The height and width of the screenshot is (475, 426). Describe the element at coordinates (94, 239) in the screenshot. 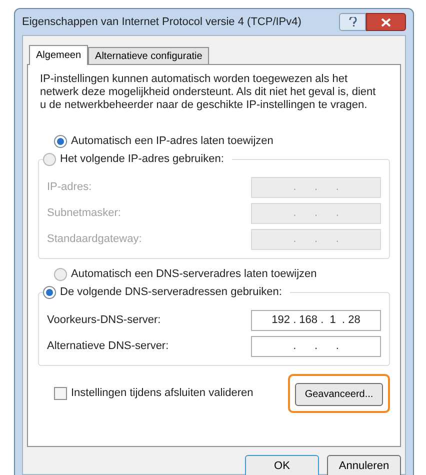

I see `field-label: Standaardgateway:` at that location.